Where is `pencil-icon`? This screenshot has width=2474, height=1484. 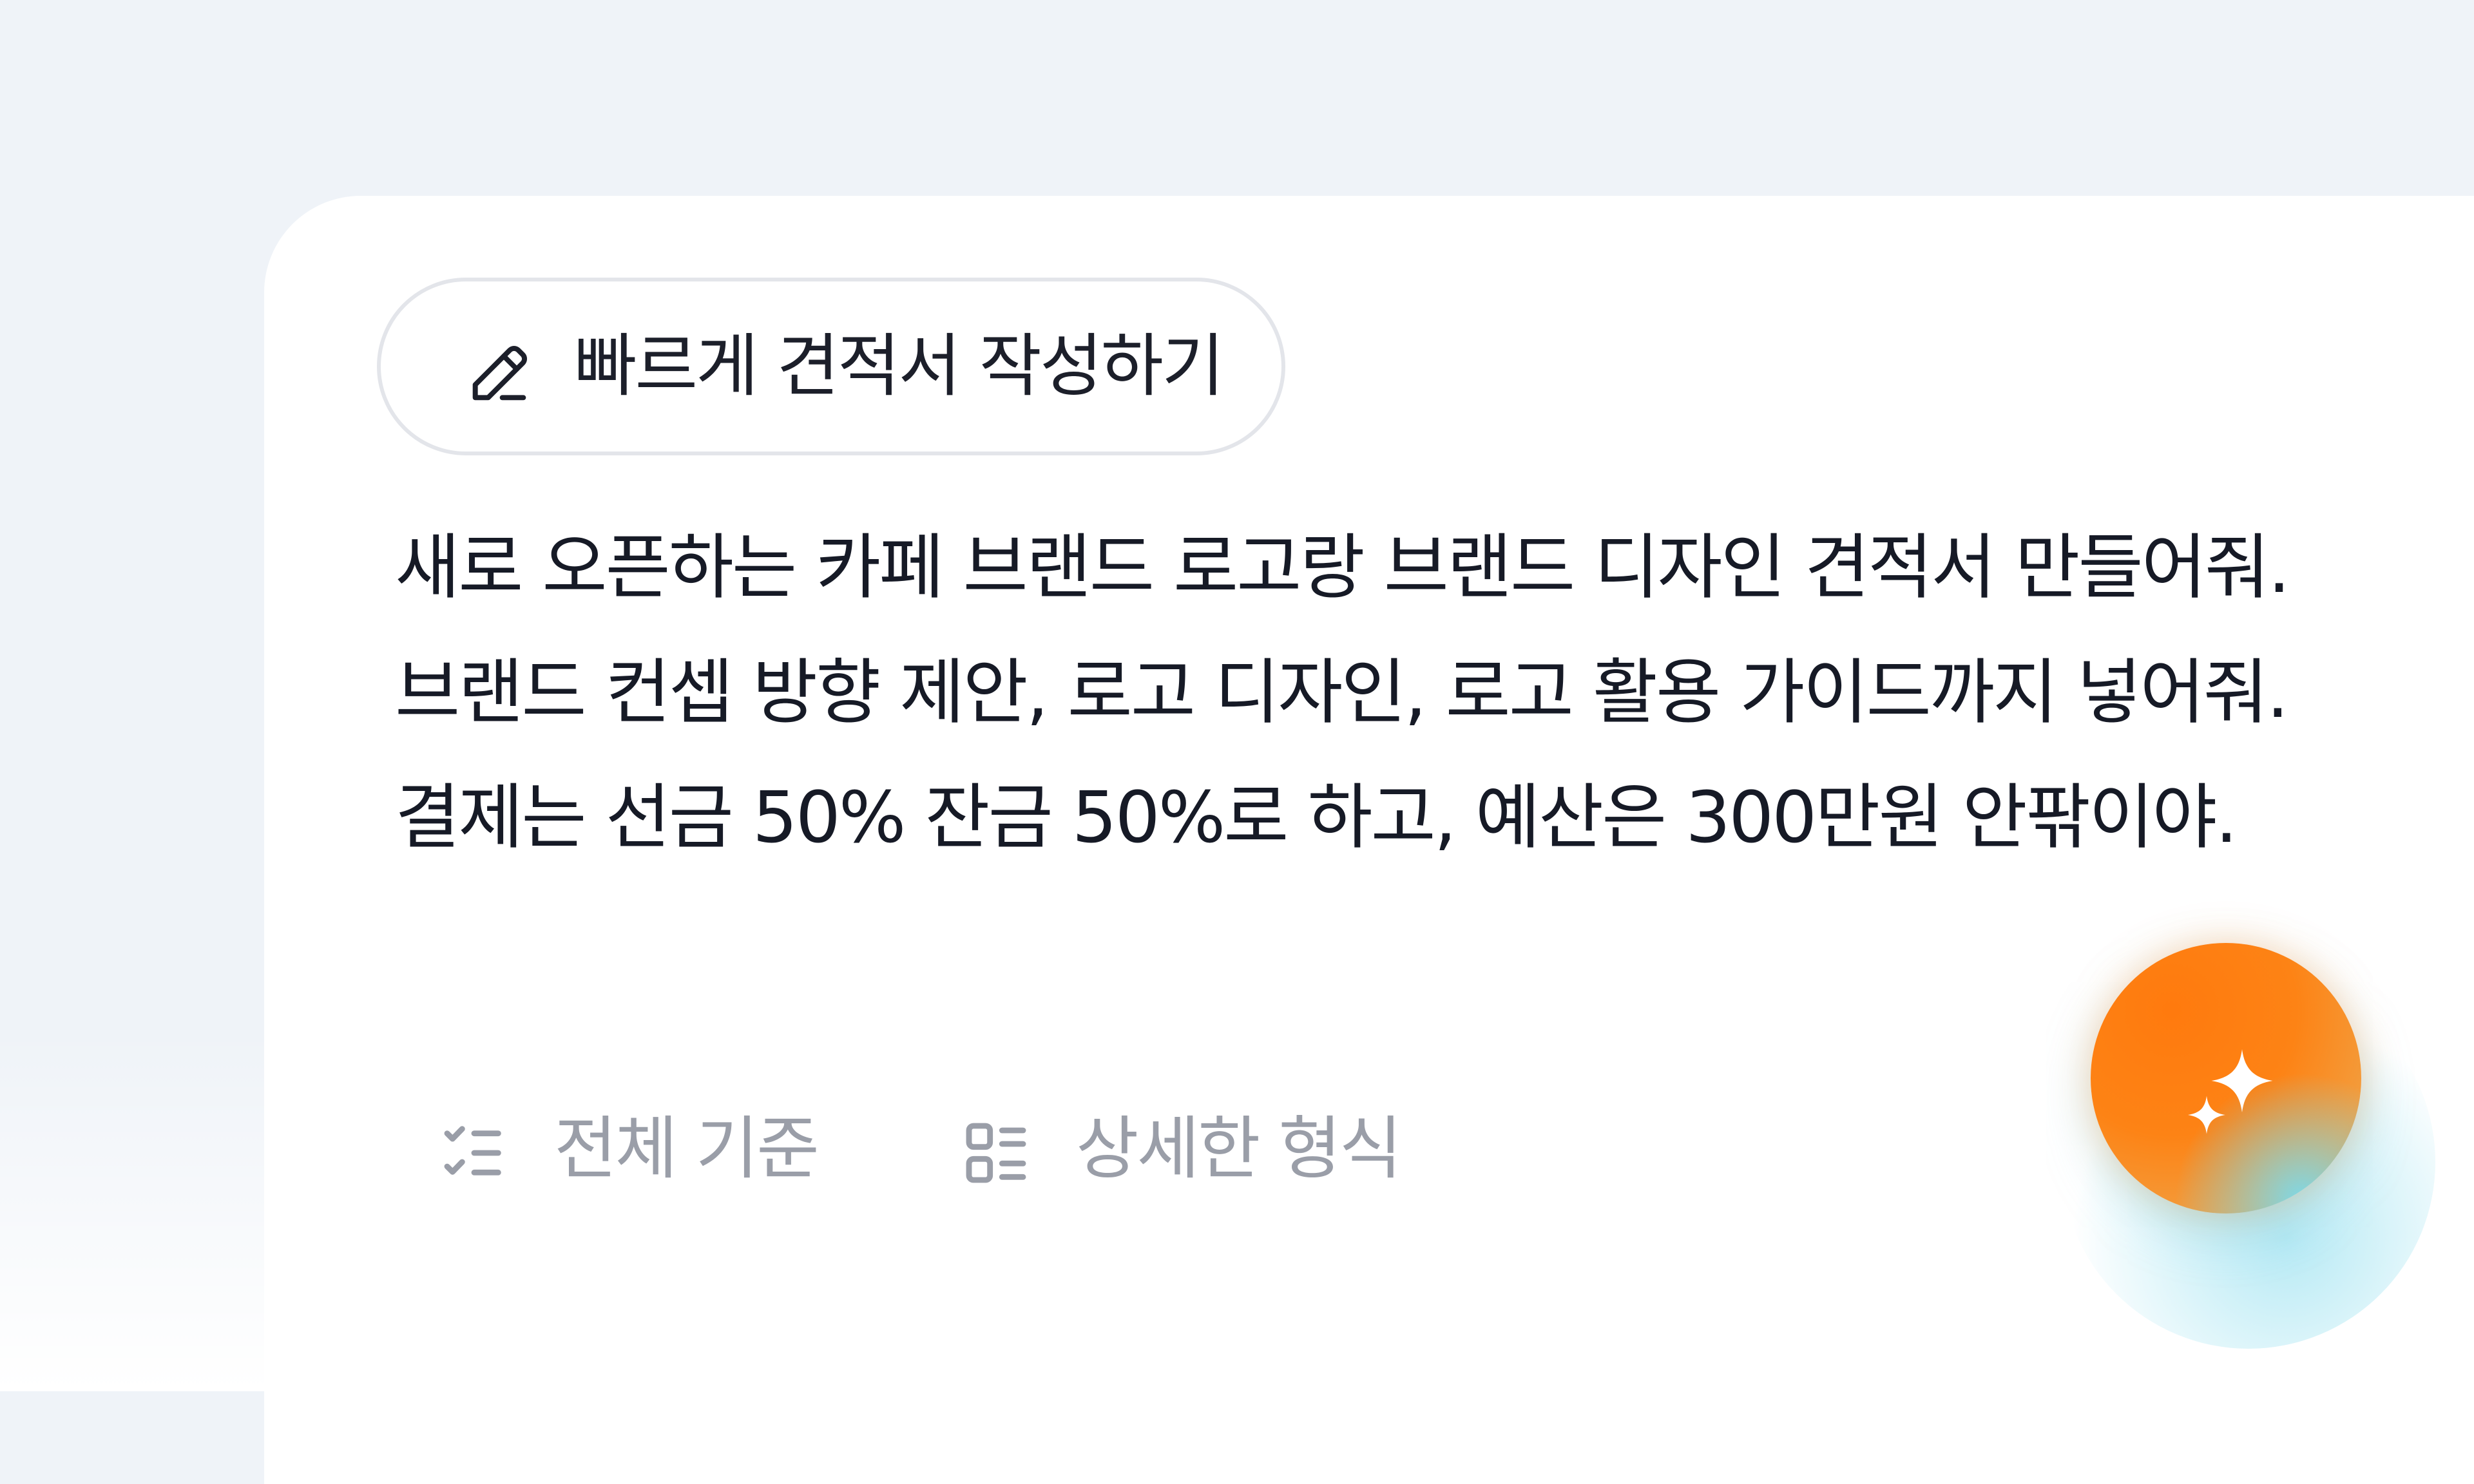 pencil-icon is located at coordinates (500, 373).